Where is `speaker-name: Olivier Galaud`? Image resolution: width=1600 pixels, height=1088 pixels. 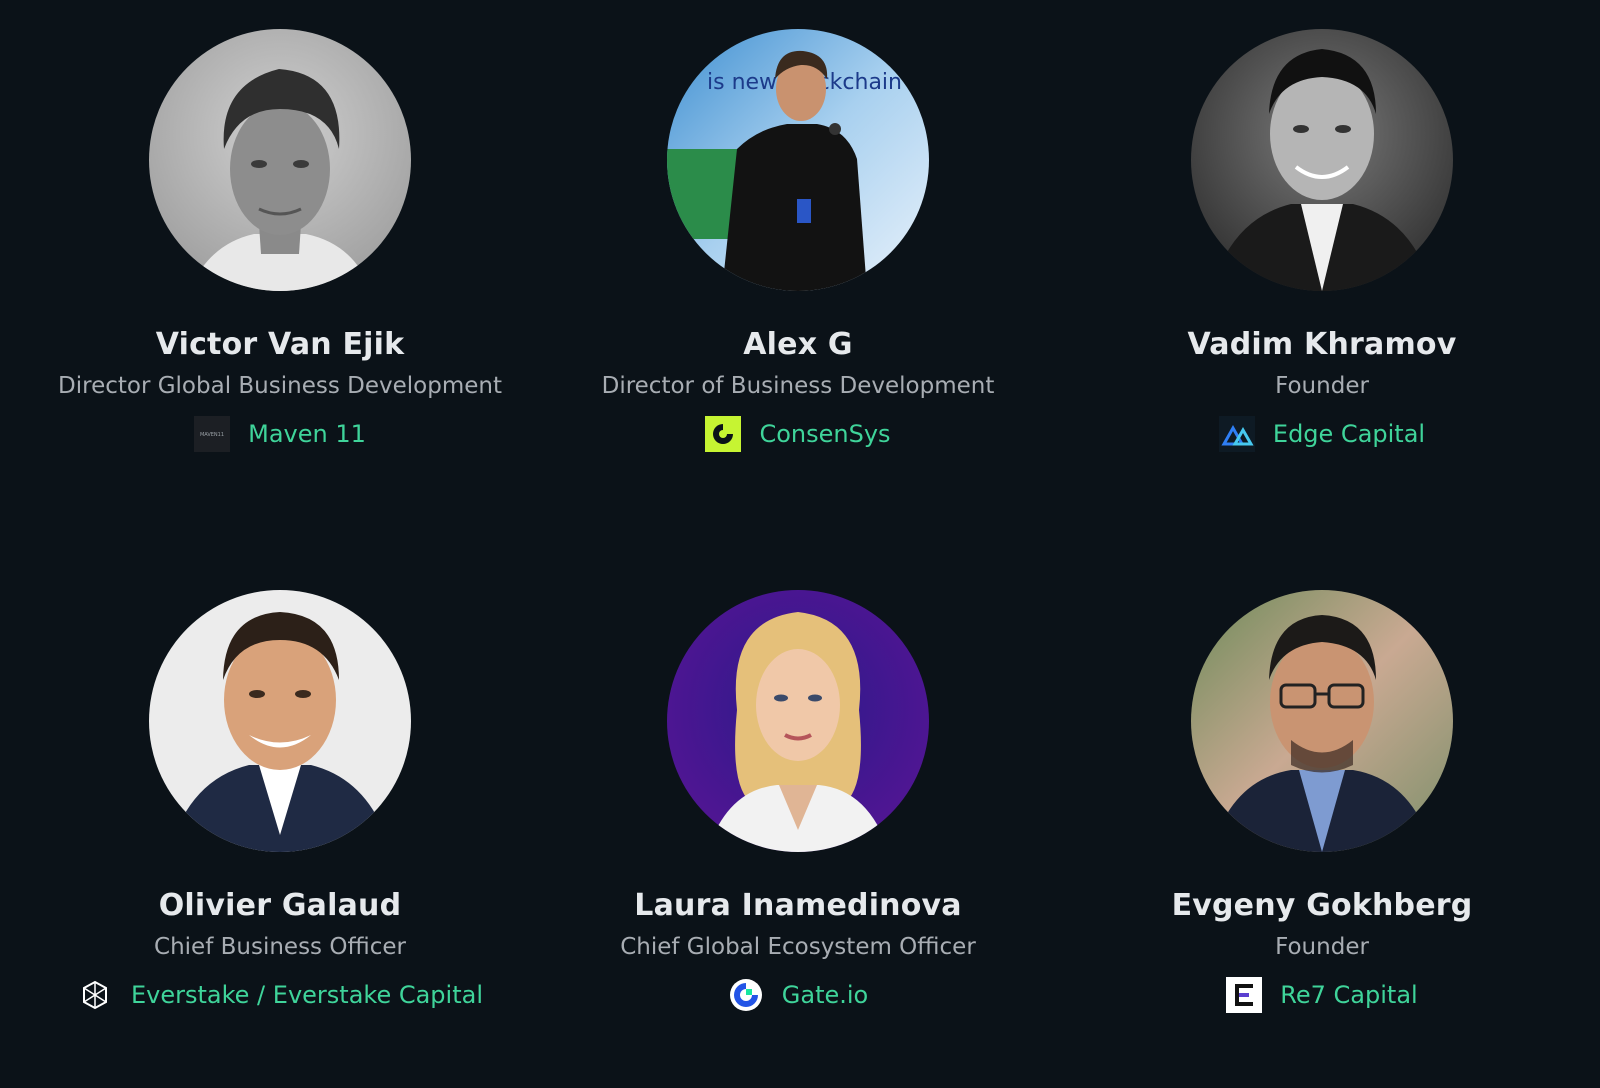
speaker-name: Olivier Galaud is located at coordinates (280, 905).